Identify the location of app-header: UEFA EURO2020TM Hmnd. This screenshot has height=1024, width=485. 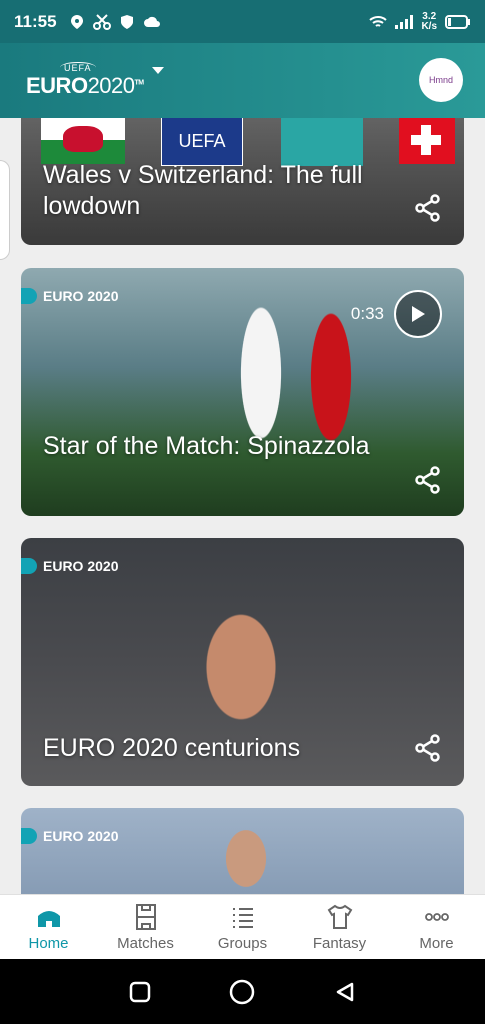
(242, 80).